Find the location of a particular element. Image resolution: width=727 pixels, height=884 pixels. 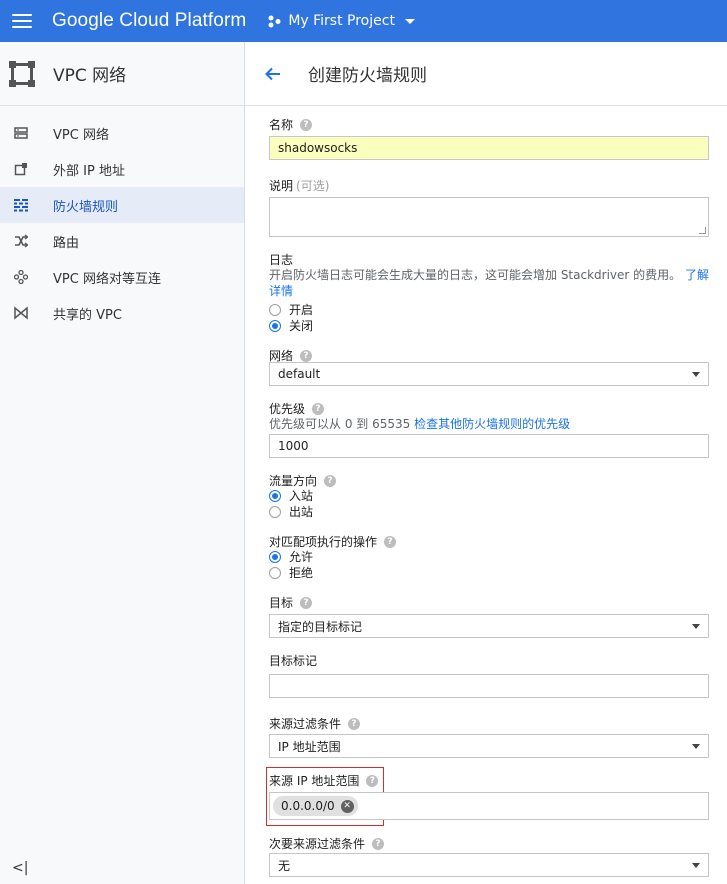

second-source-filter-label-text: 次要来源过滤条件 is located at coordinates (317, 844).